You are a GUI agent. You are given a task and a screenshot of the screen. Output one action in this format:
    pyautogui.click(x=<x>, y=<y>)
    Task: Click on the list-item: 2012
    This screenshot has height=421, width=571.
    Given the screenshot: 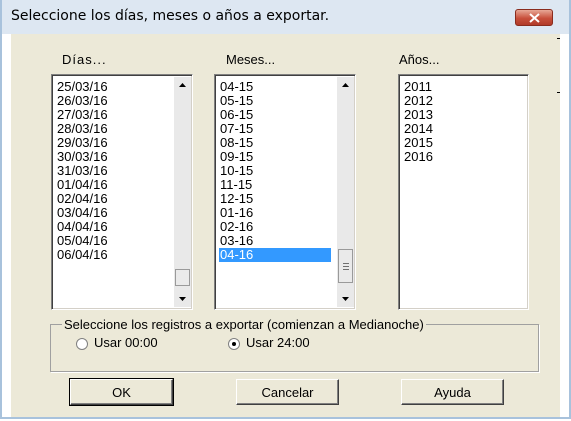 What is the action you would take?
    pyautogui.click(x=418, y=101)
    